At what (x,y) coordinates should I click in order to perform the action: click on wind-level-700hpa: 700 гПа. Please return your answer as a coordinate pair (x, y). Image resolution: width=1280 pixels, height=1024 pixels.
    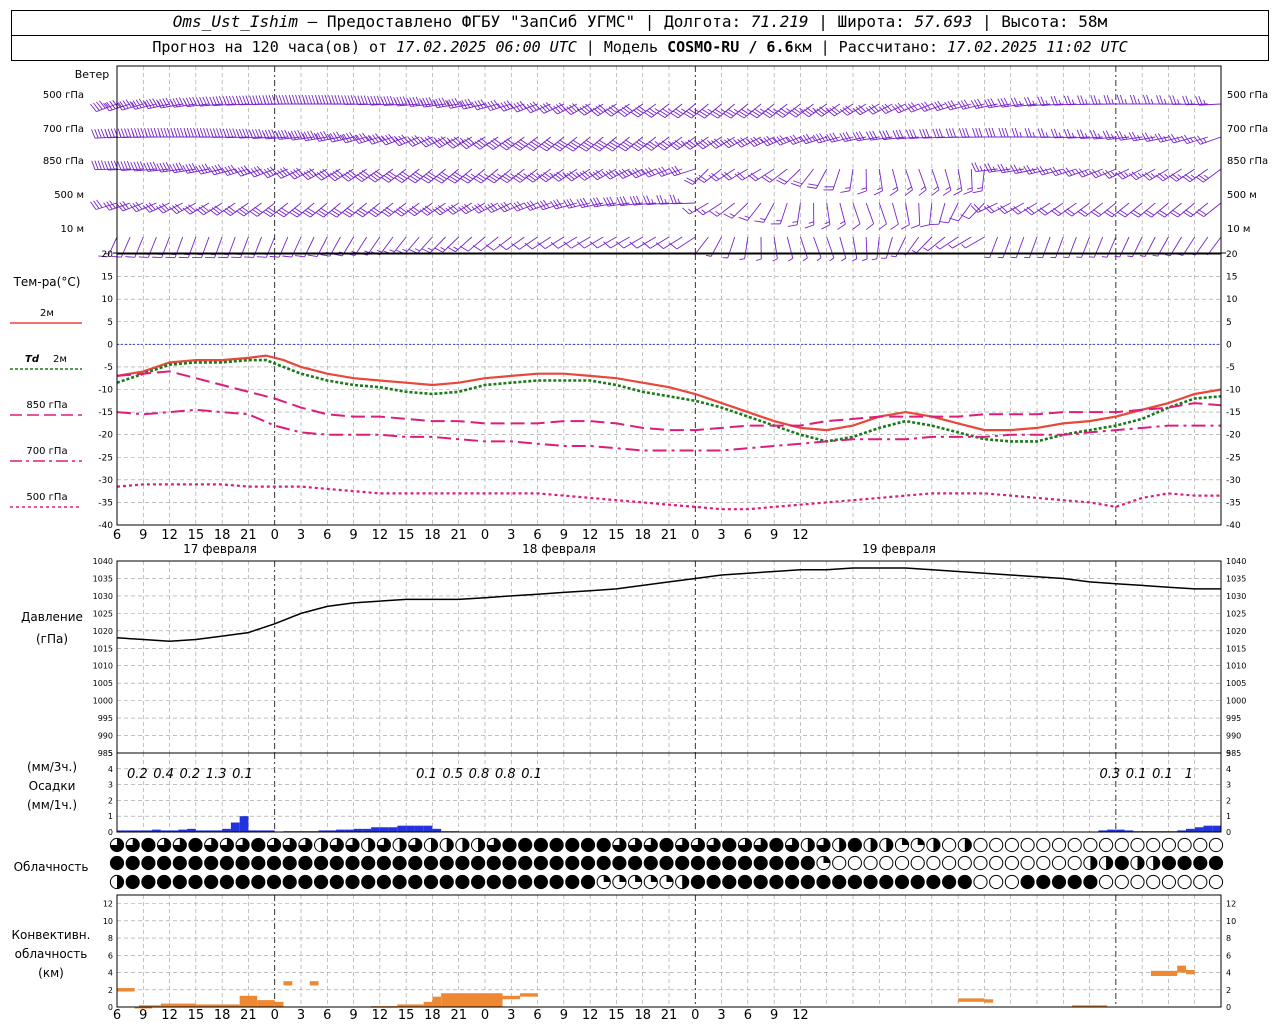
    Looking at the image, I should click on (63, 129).